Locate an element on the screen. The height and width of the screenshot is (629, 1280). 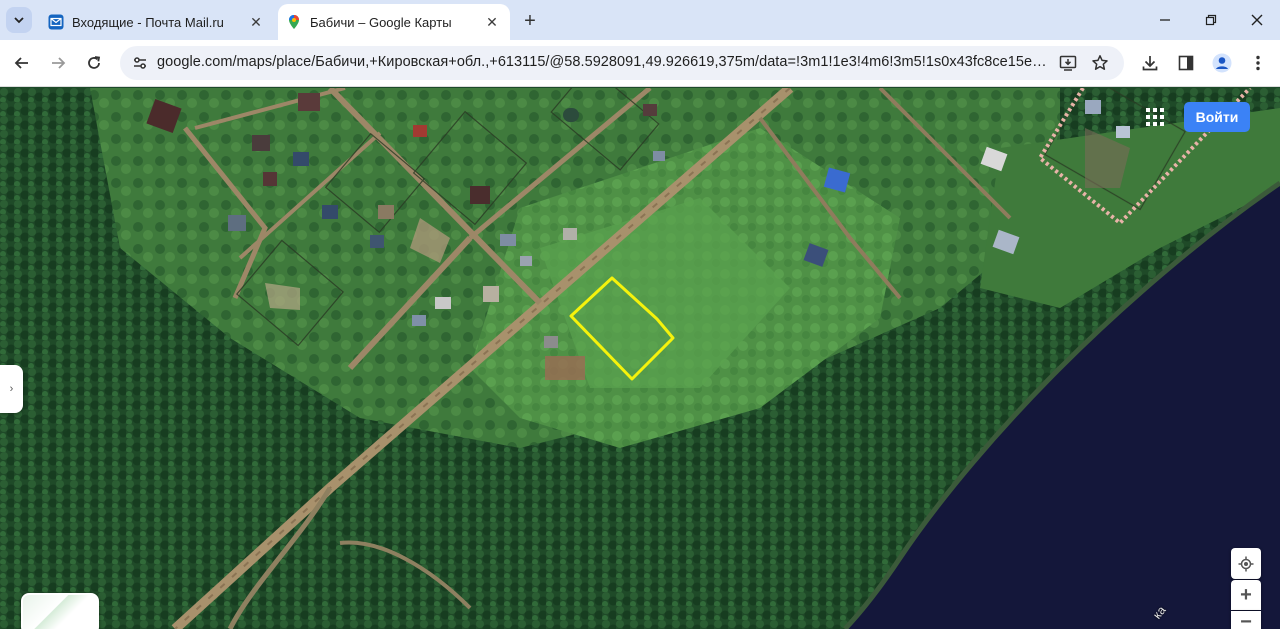
apps-grid-icon is located at coordinates (1155, 117).